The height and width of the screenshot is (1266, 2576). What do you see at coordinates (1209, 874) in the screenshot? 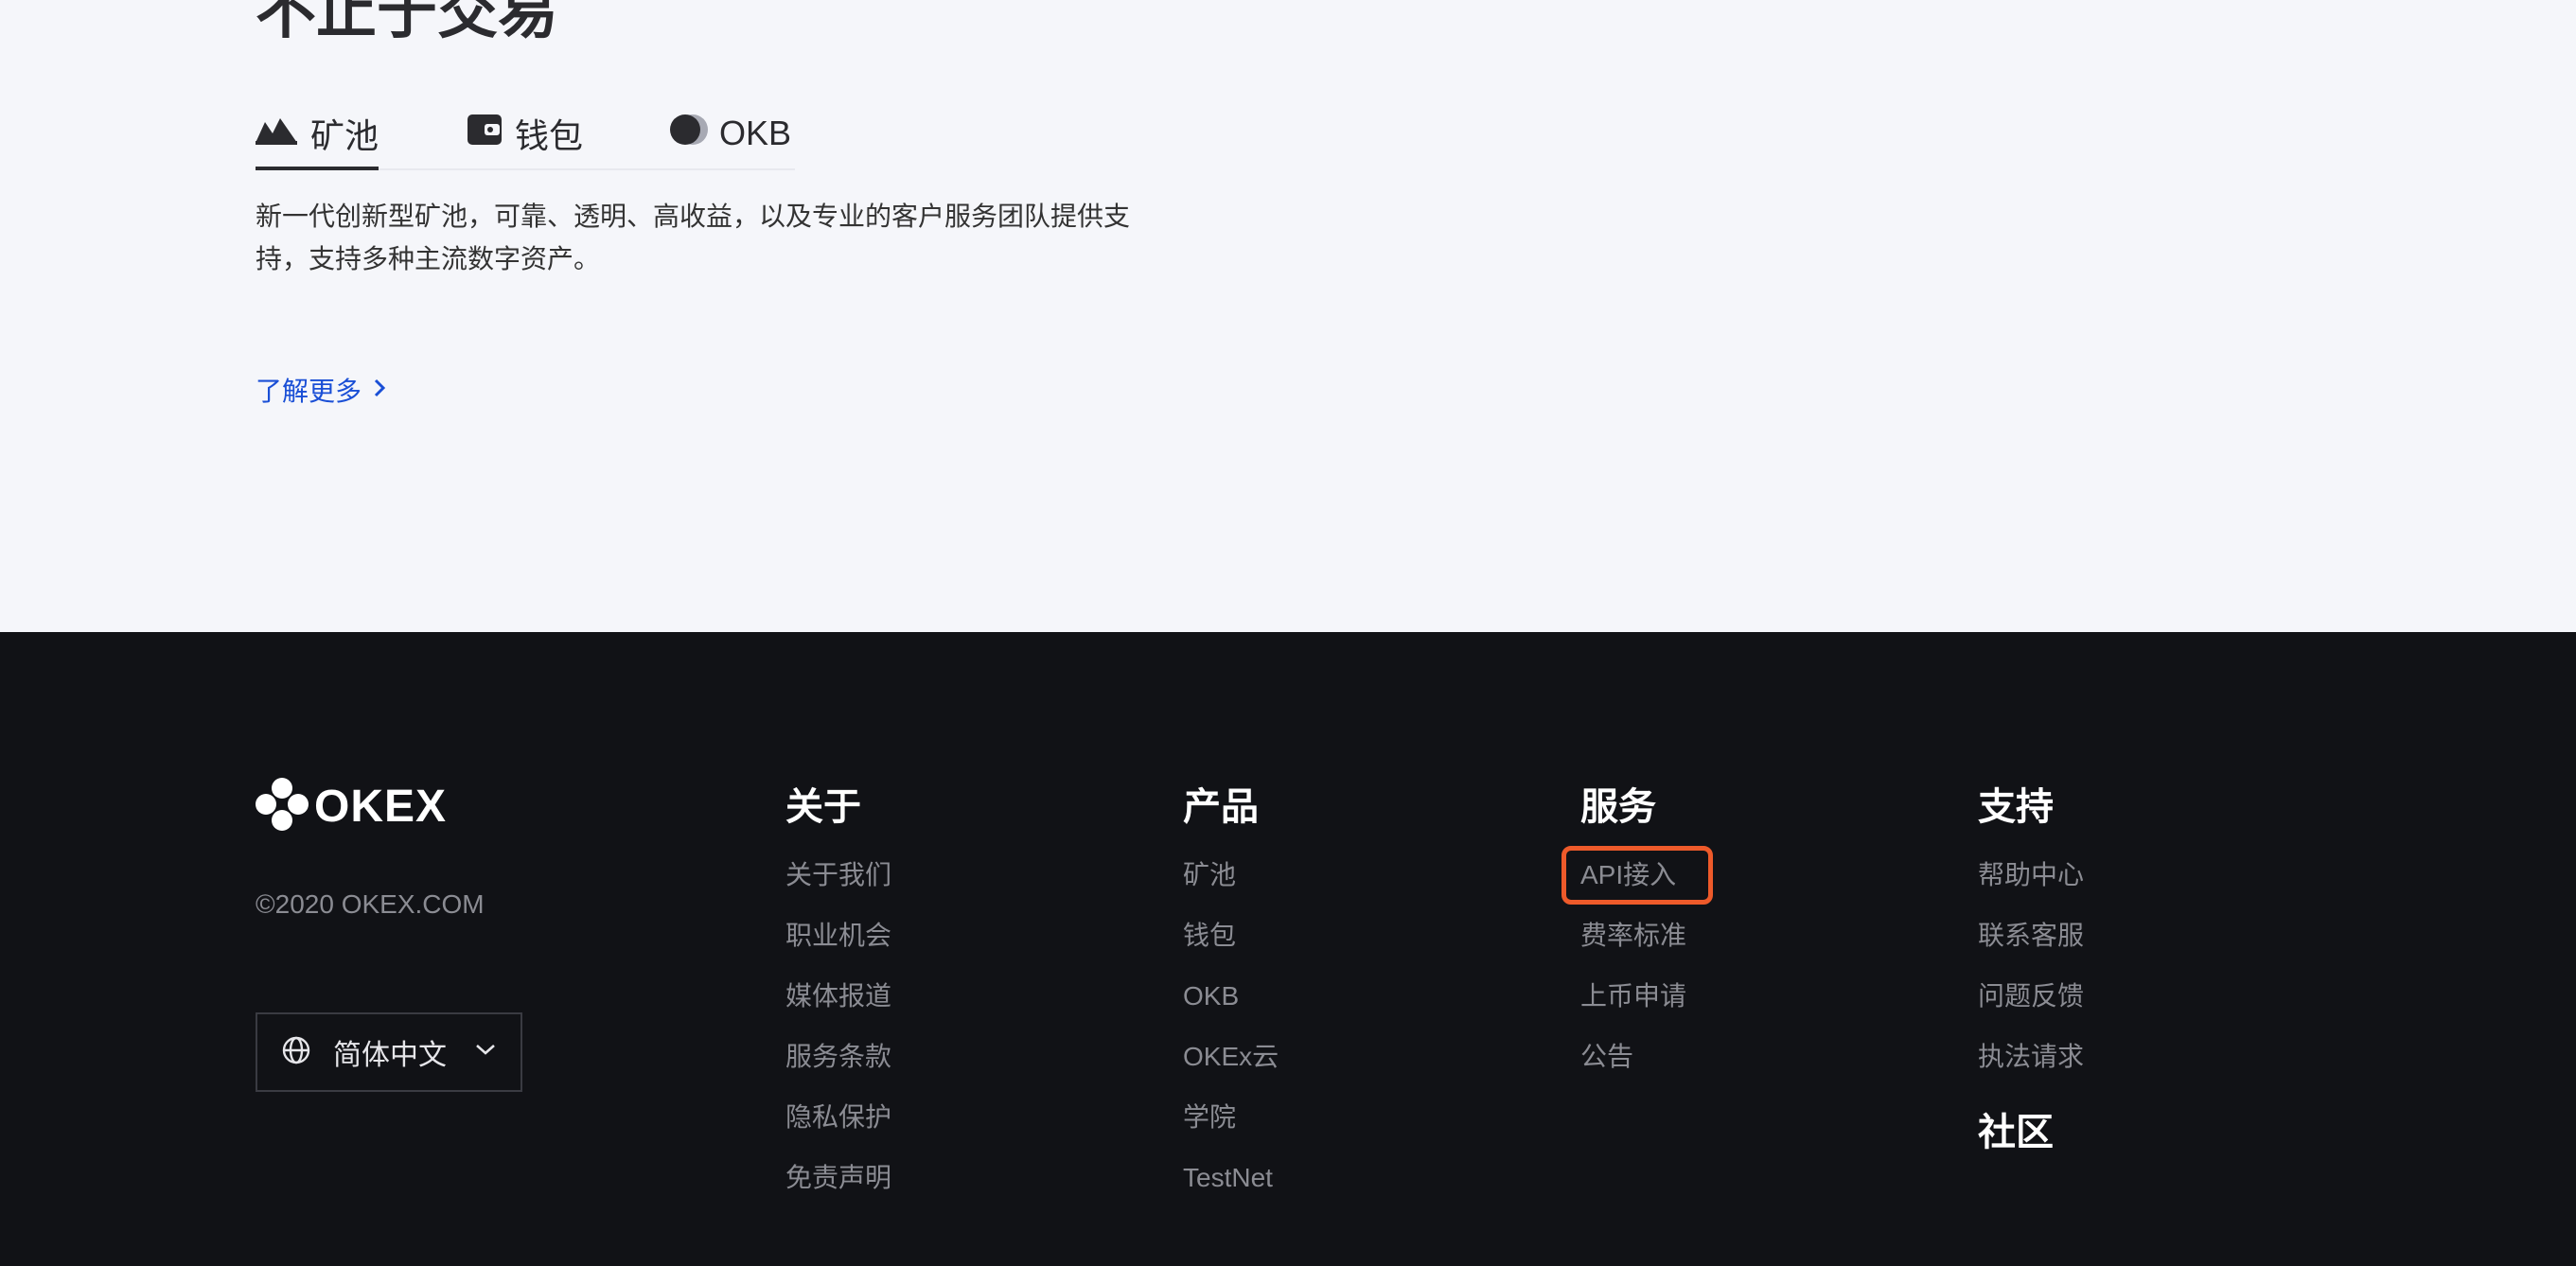
I see `footer-link-mining-pool: 矿池` at bounding box center [1209, 874].